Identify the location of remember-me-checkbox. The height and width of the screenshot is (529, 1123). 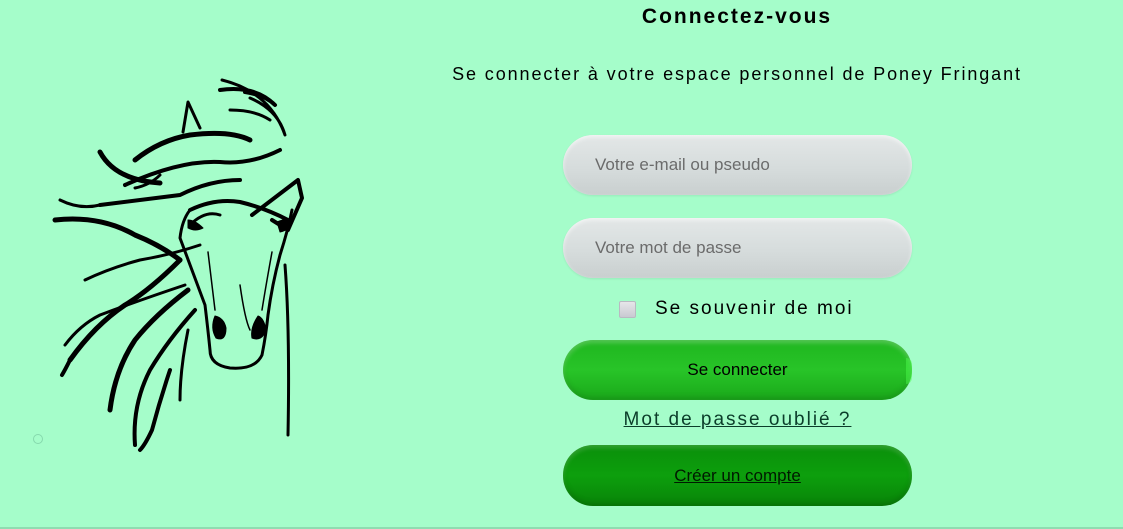
(627, 309).